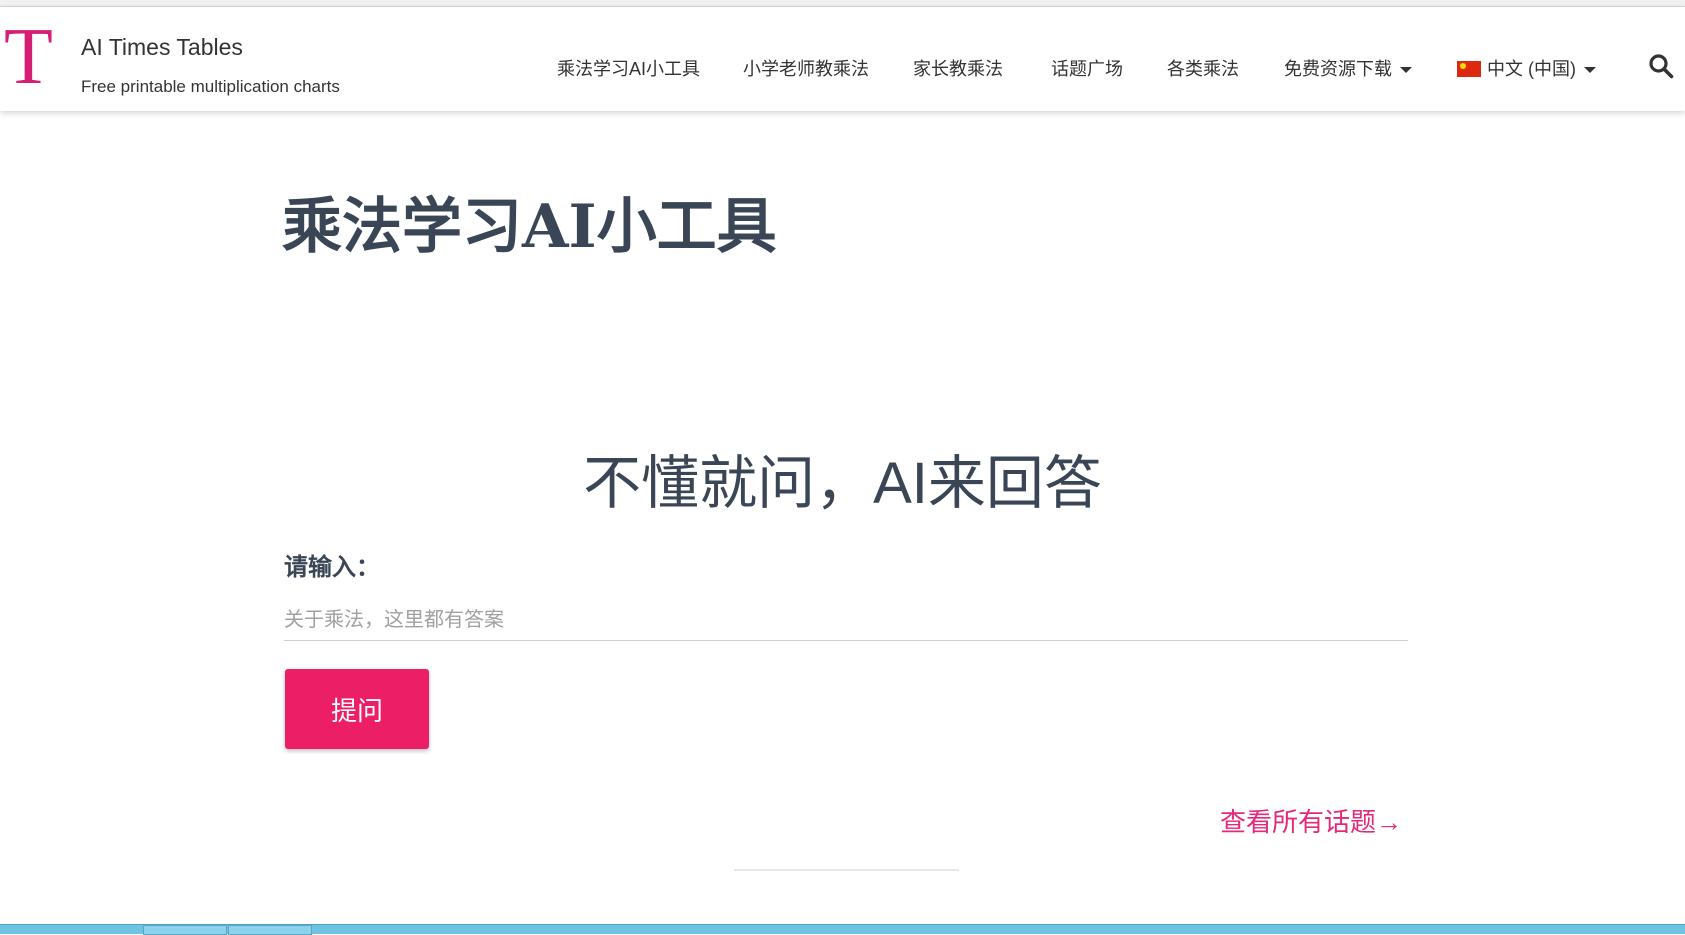  Describe the element at coordinates (1338, 69) in the screenshot. I see `nav-item-label: 免费资源下载` at that location.